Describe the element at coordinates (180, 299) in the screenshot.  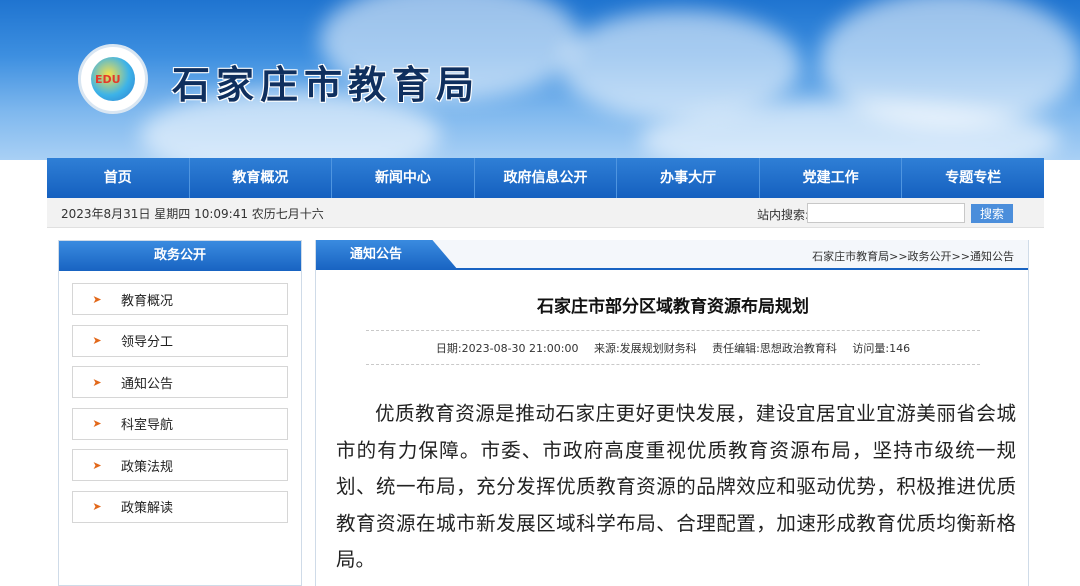
I see `sidebar-item-overview: ➤ 教育概况` at that location.